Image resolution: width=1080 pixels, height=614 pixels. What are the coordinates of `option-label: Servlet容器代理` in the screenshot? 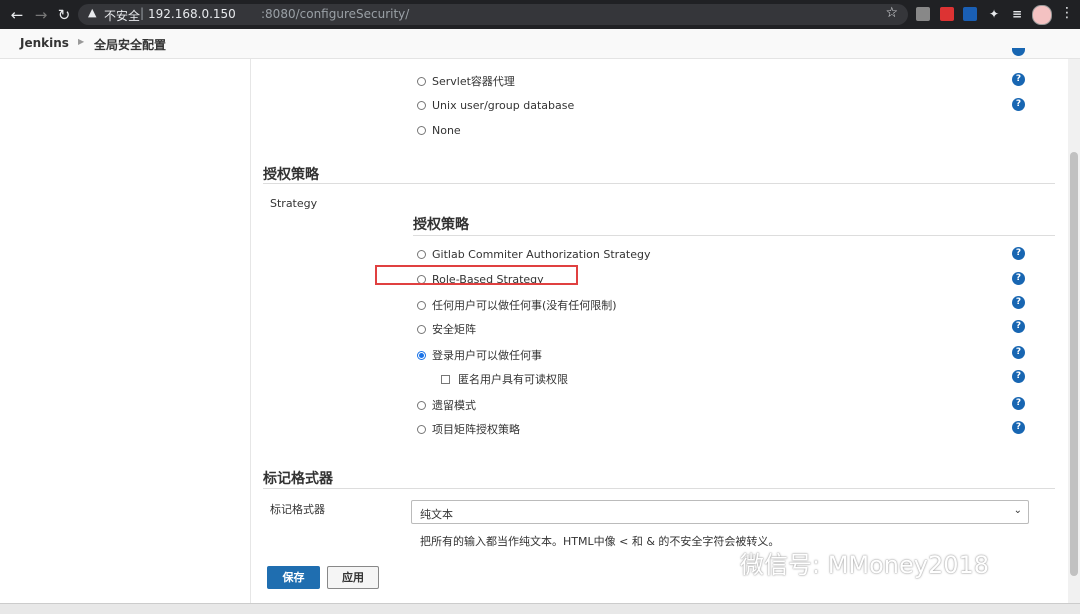 It's located at (473, 81).